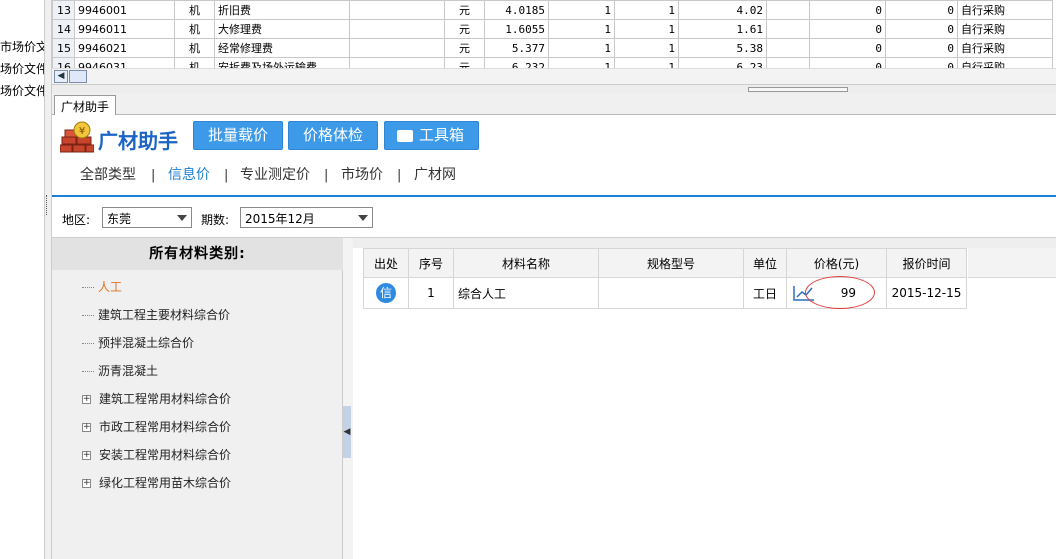 The height and width of the screenshot is (559, 1056). I want to click on top-table-cell-price: 4.0185, so click(516, 10).